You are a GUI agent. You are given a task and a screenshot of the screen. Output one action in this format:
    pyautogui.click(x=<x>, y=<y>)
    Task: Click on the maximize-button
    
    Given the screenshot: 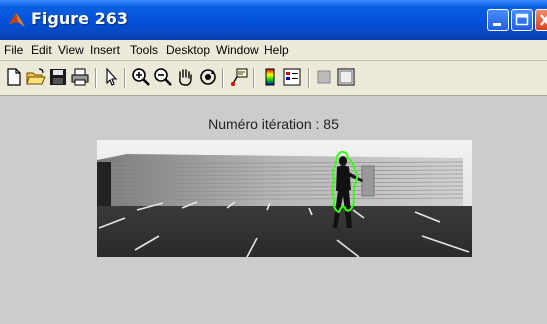 What is the action you would take?
    pyautogui.click(x=522, y=20)
    